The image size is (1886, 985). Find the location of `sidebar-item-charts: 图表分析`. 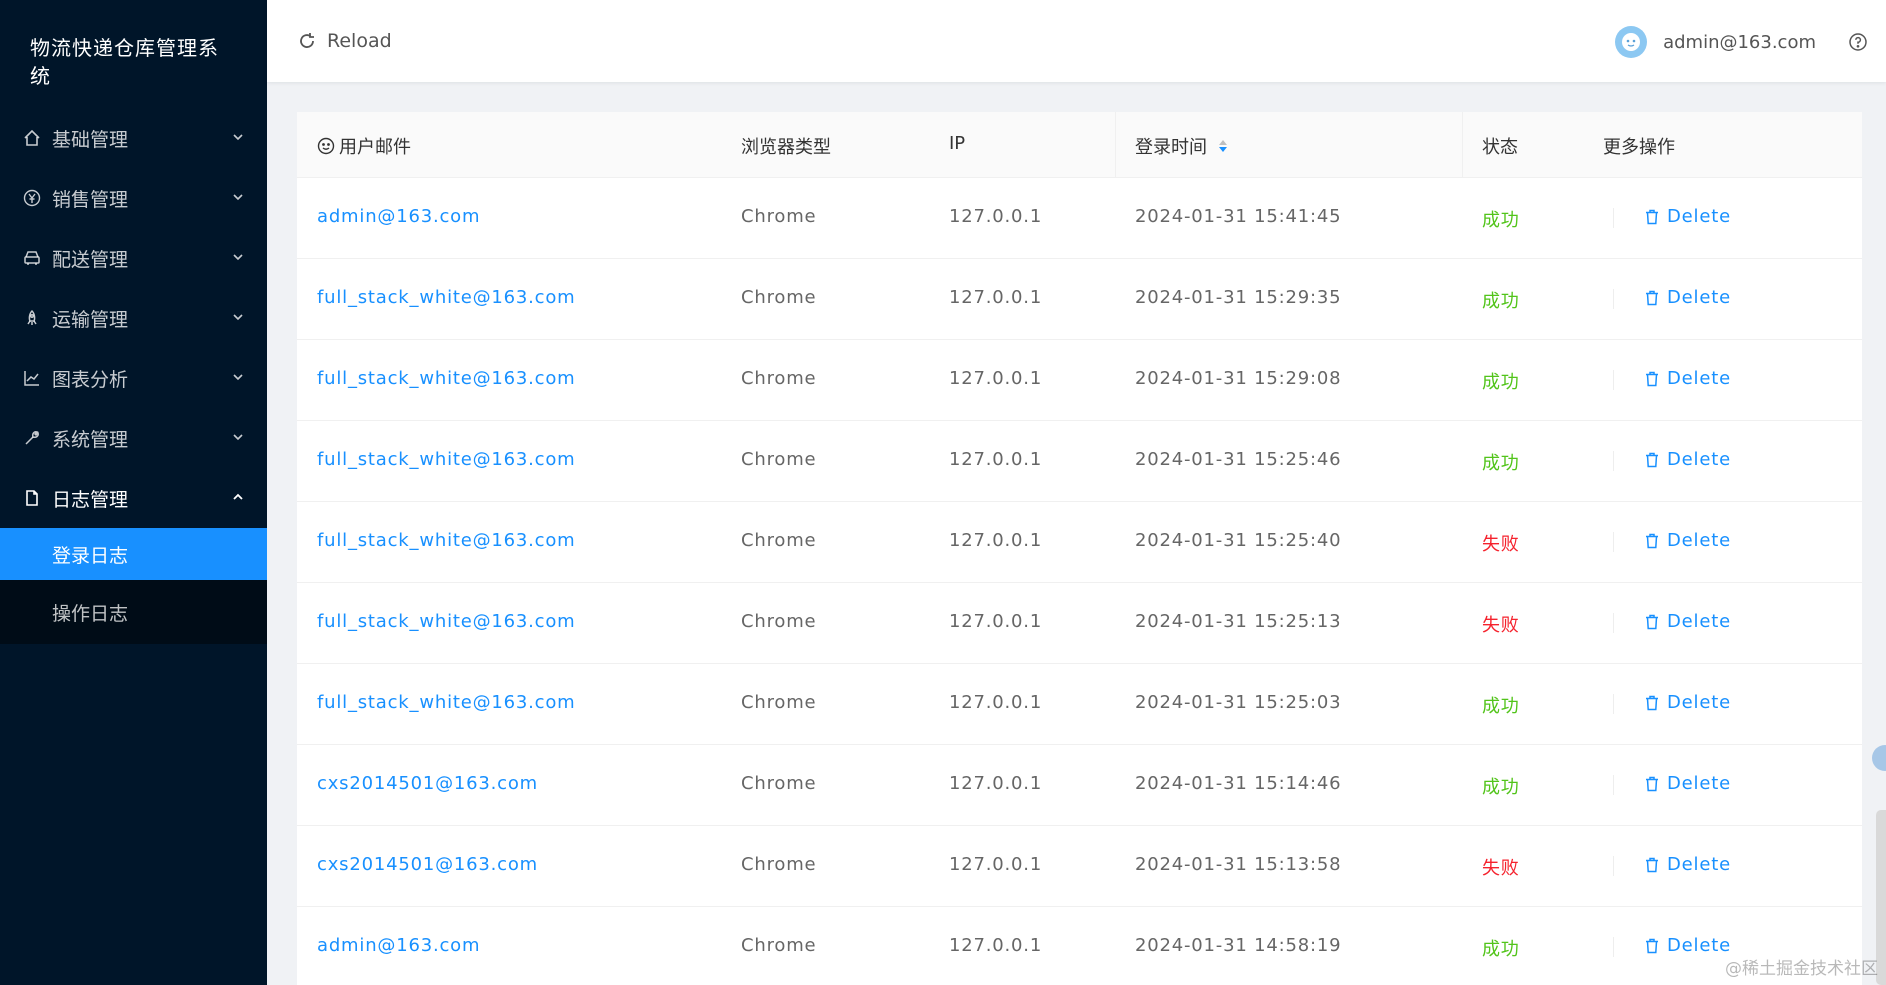

sidebar-item-charts: 图表分析 is located at coordinates (133, 378).